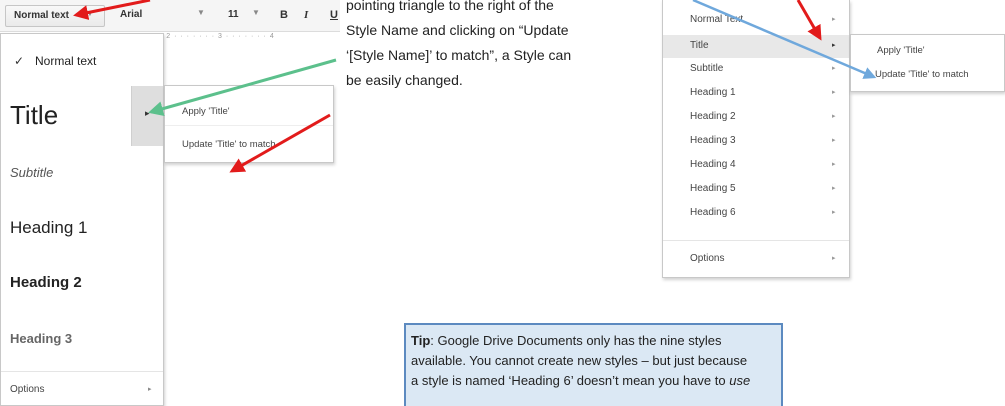 This screenshot has width=1005, height=406. Describe the element at coordinates (756, 213) in the screenshot. I see `compact-item-heading-6: Heading 6 ▸` at that location.